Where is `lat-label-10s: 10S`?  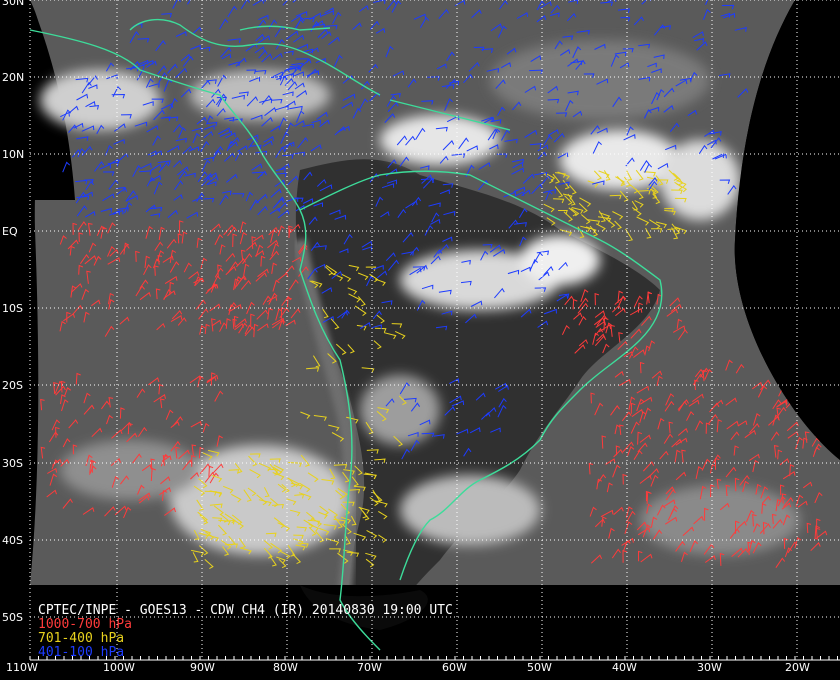
lat-label-10s: 10S is located at coordinates (12, 308).